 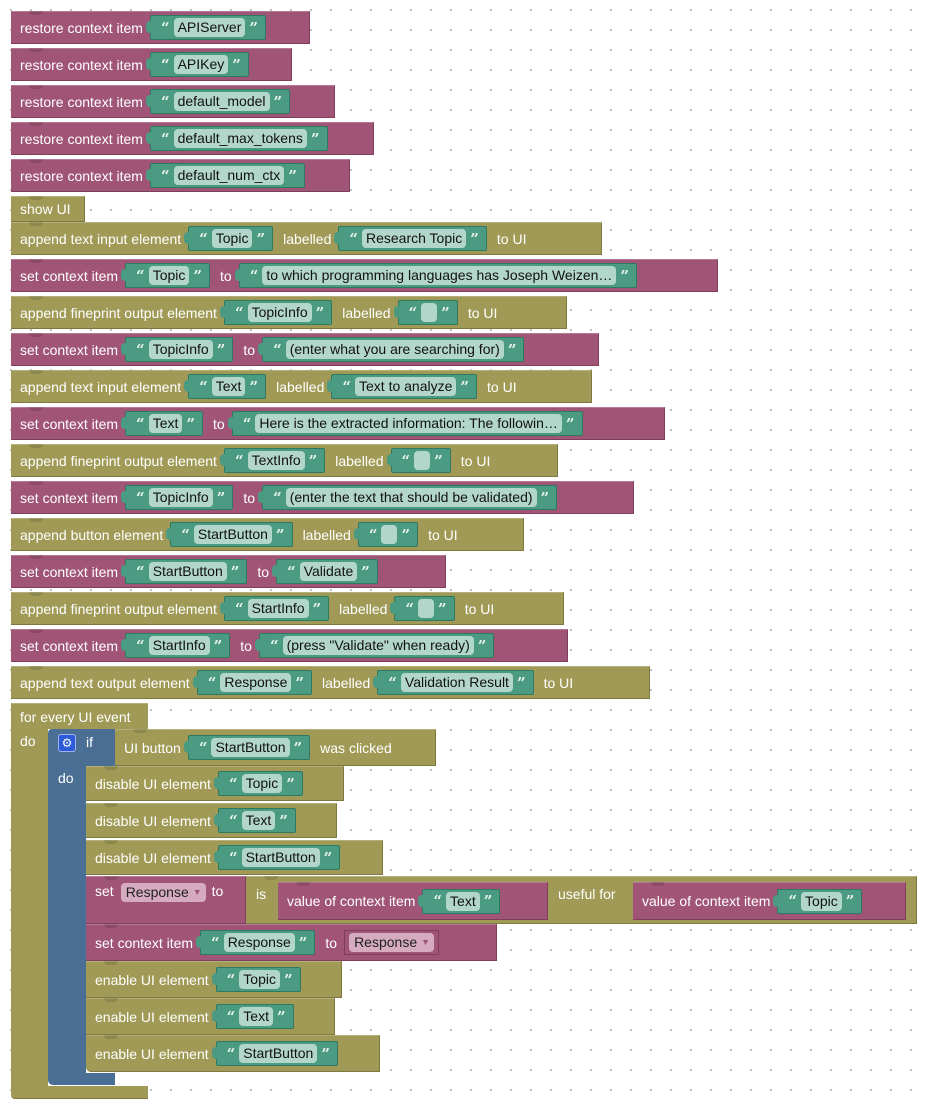 I want to click on text-field: Validation Result, so click(x=456, y=682).